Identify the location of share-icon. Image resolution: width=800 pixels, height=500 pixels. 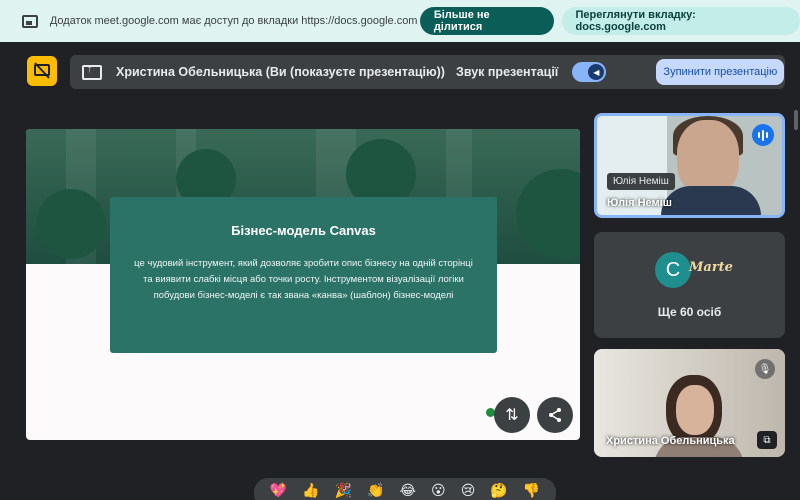
(555, 415).